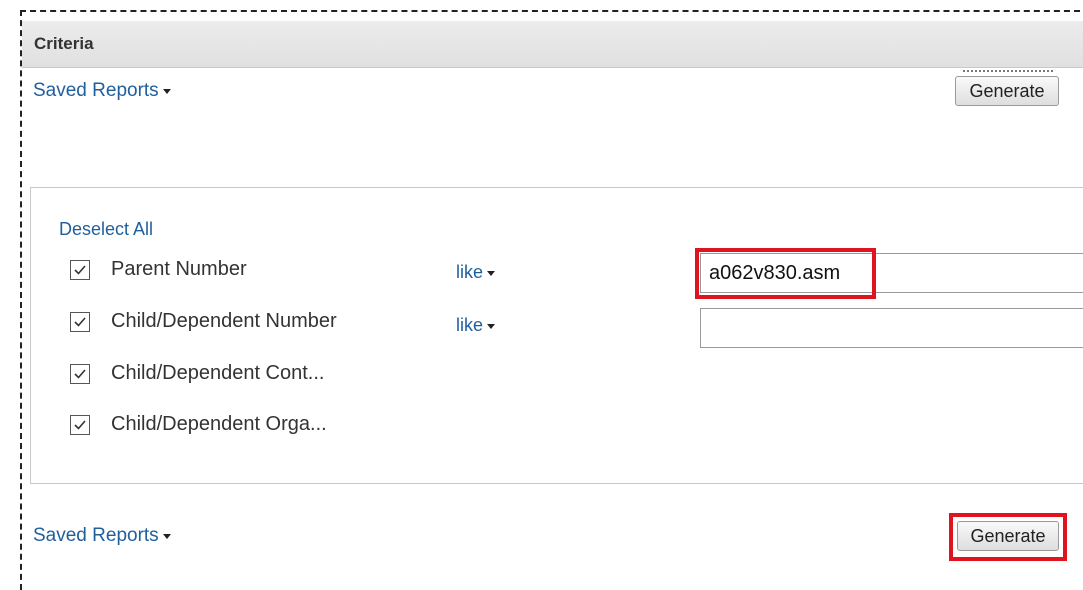  Describe the element at coordinates (179, 269) in the screenshot. I see `parent-number-label: Parent Number` at that location.